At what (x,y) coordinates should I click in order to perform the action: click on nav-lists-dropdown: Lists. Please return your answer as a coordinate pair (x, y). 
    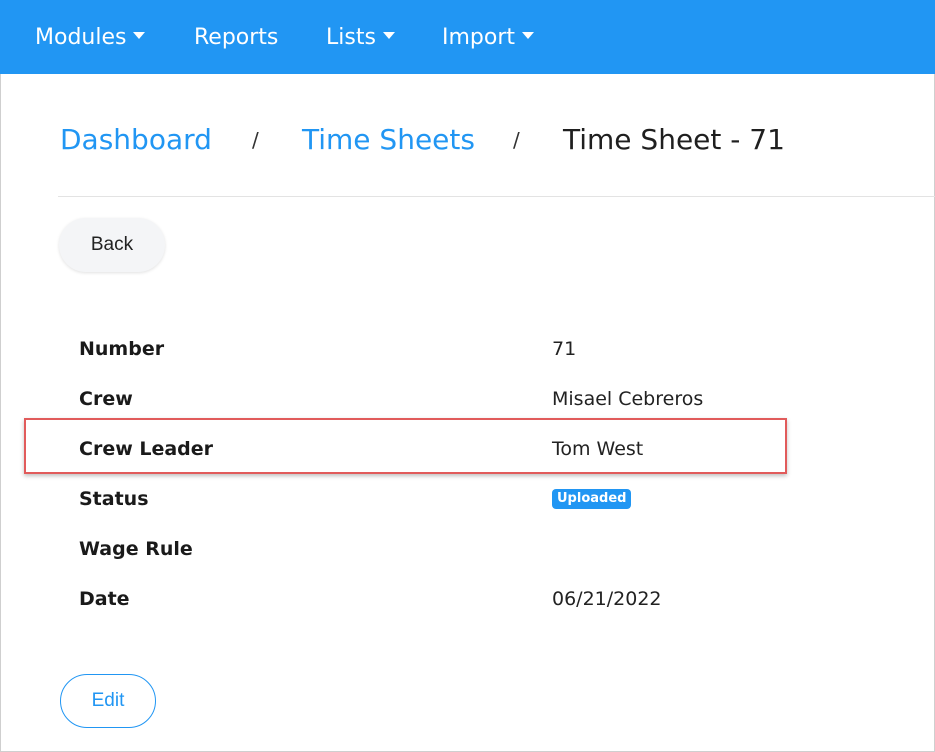
    Looking at the image, I should click on (360, 37).